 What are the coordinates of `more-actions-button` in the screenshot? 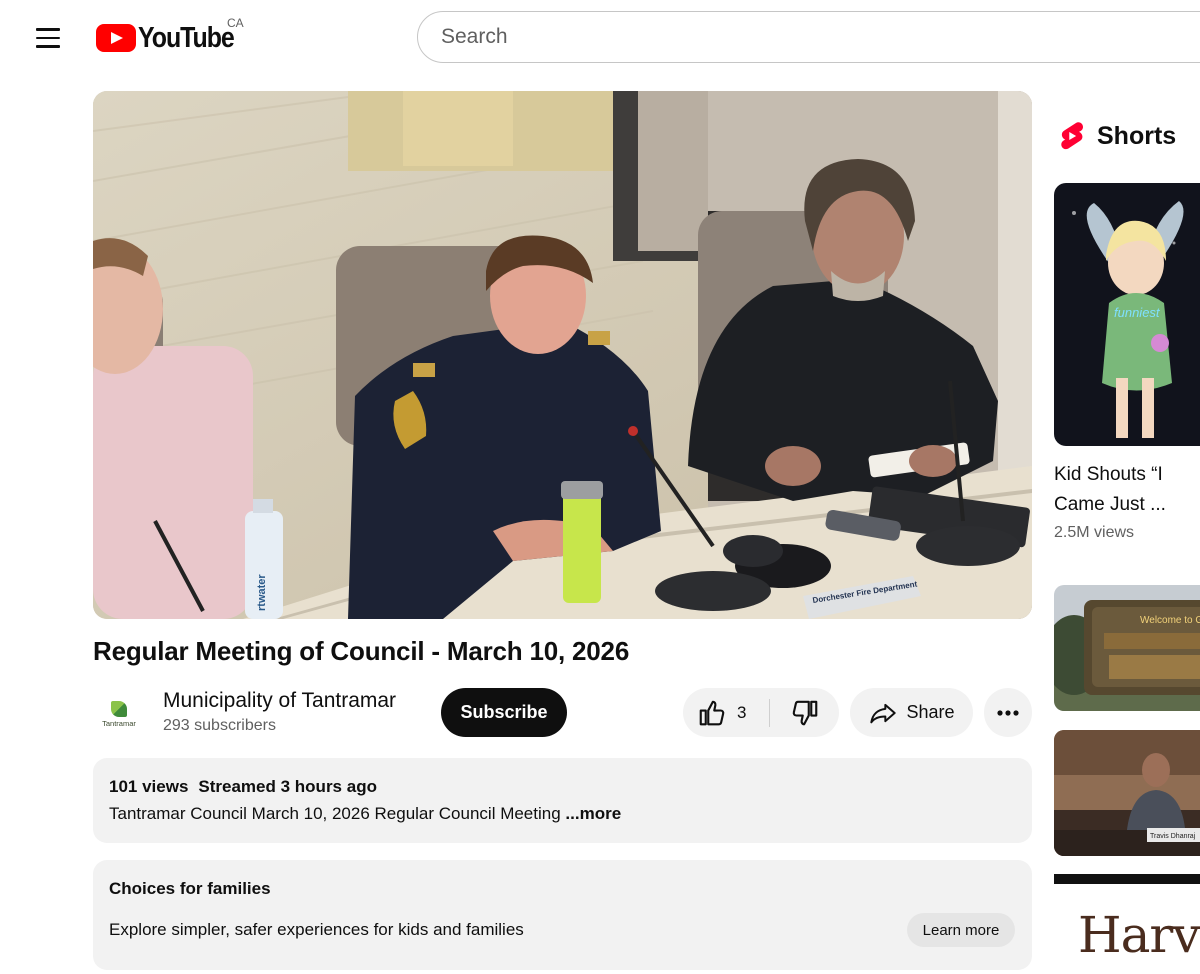 It's located at (1008, 712).